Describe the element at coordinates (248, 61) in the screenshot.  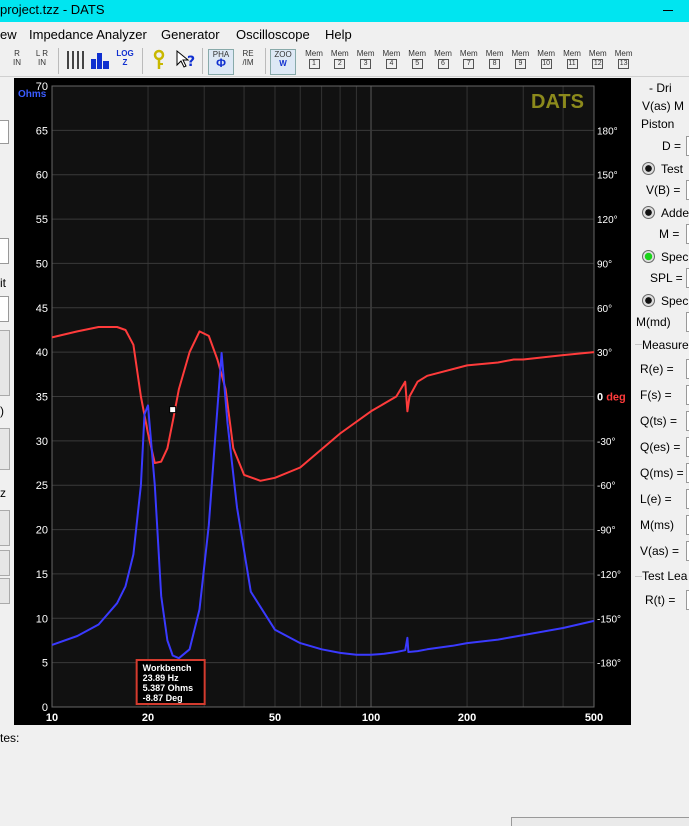
I see `re-im-button: RE/IM` at that location.